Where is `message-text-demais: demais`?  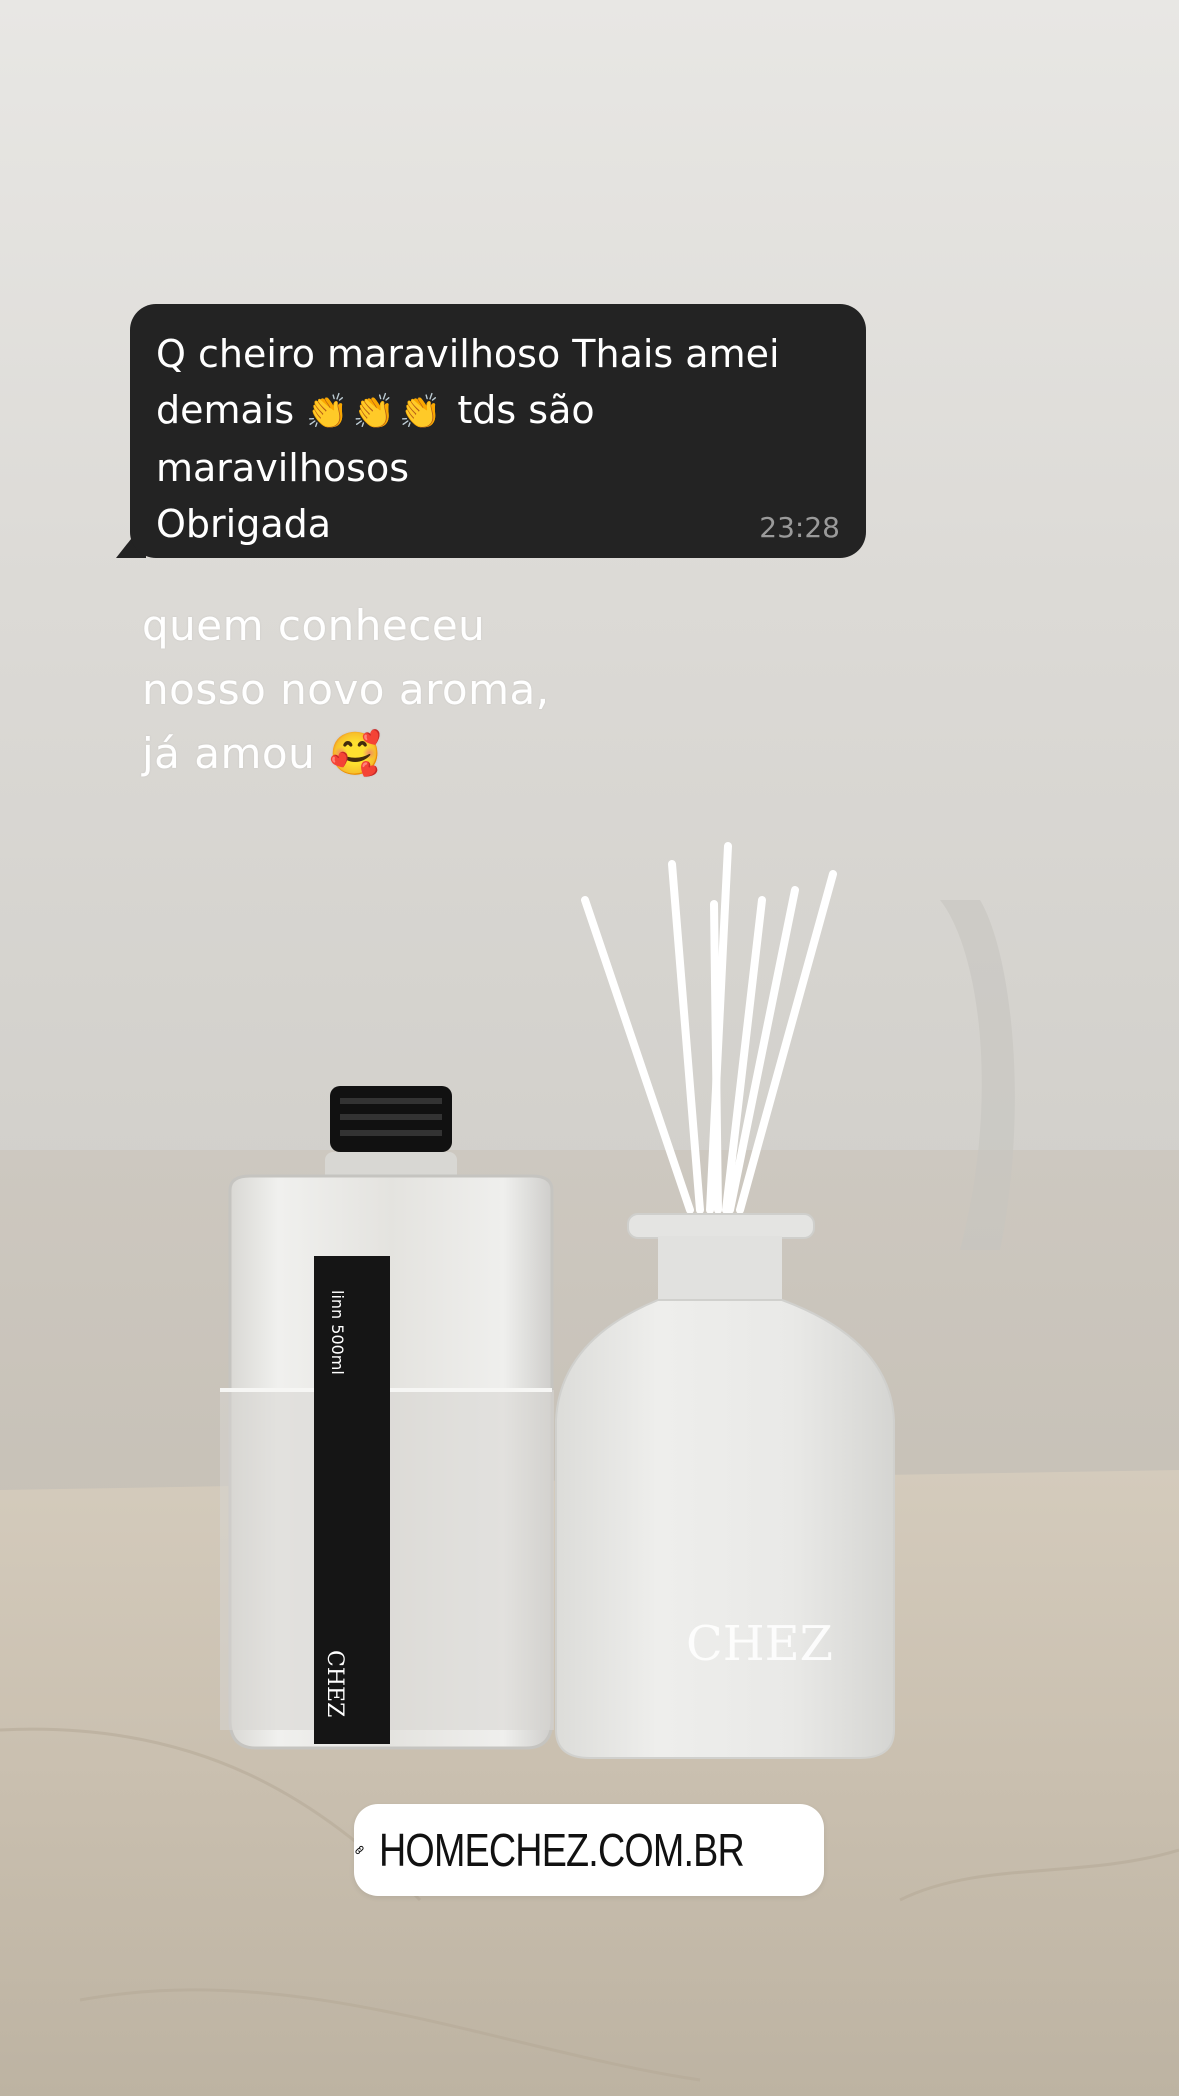
message-text-demais: demais is located at coordinates (225, 410).